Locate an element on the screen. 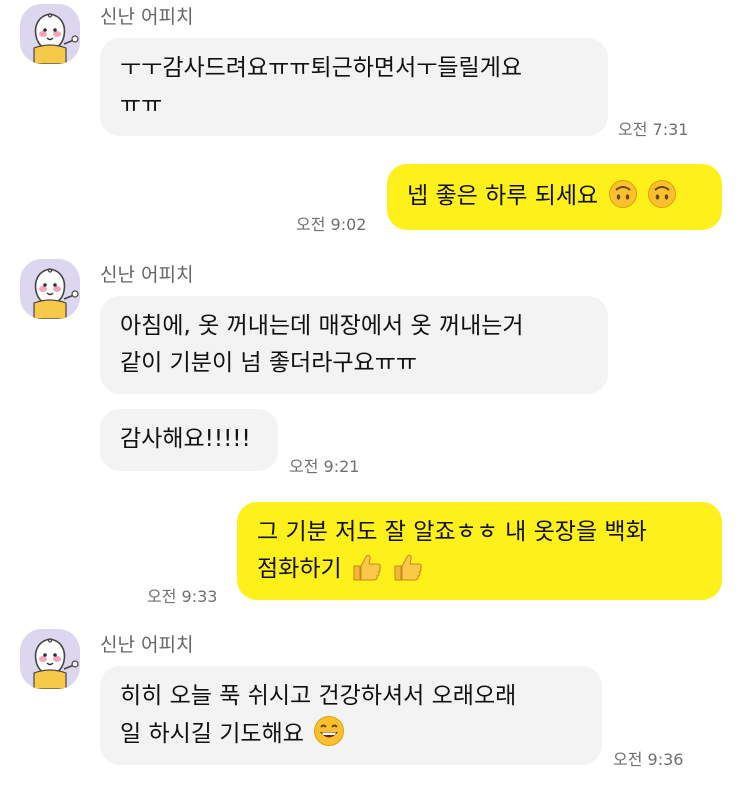 The image size is (743, 793). message-text: 감사해요!!!!! is located at coordinates (185, 439).